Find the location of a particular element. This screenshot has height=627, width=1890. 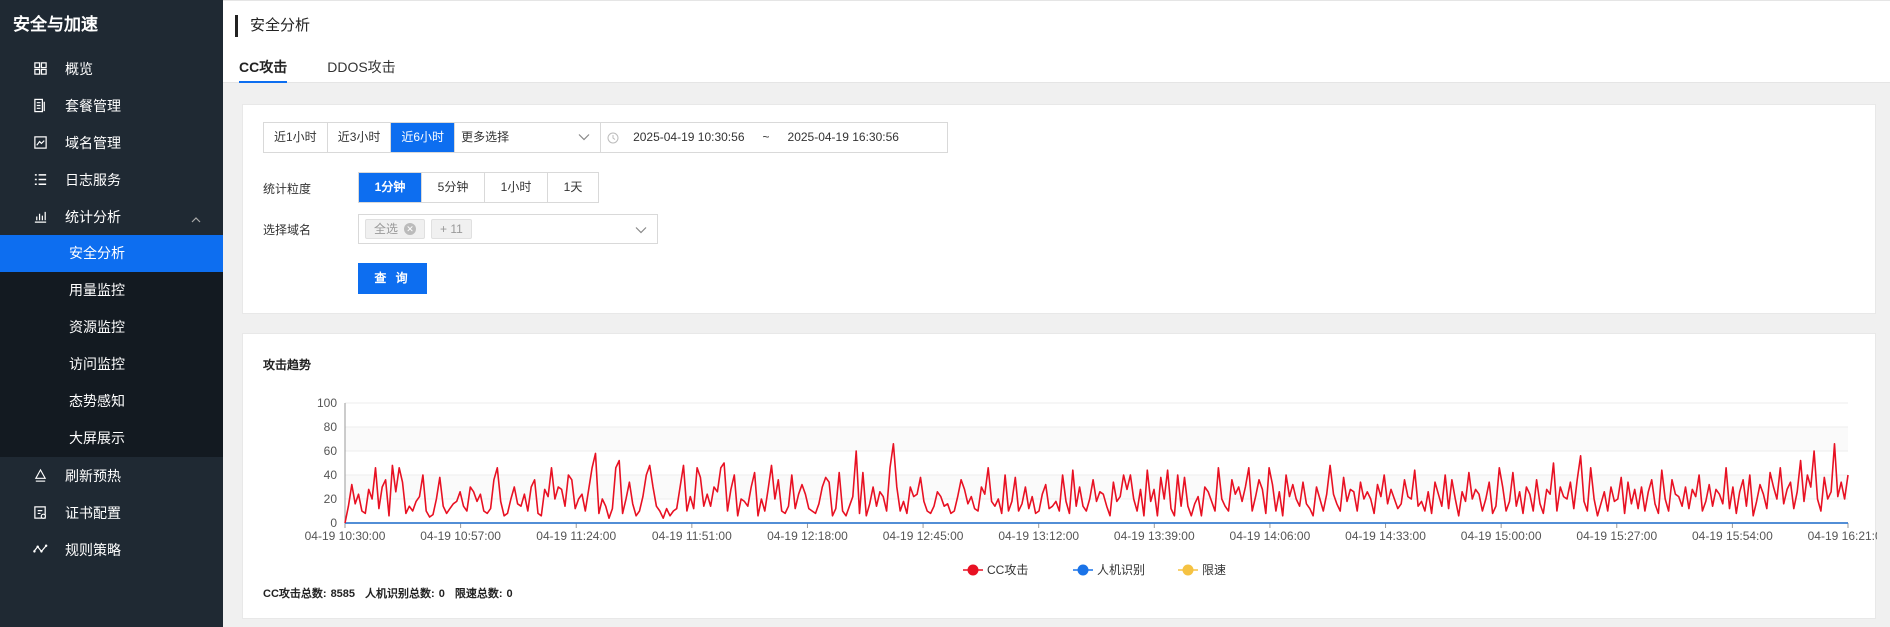

domain-tag-all-label: 全选 is located at coordinates (386, 229).